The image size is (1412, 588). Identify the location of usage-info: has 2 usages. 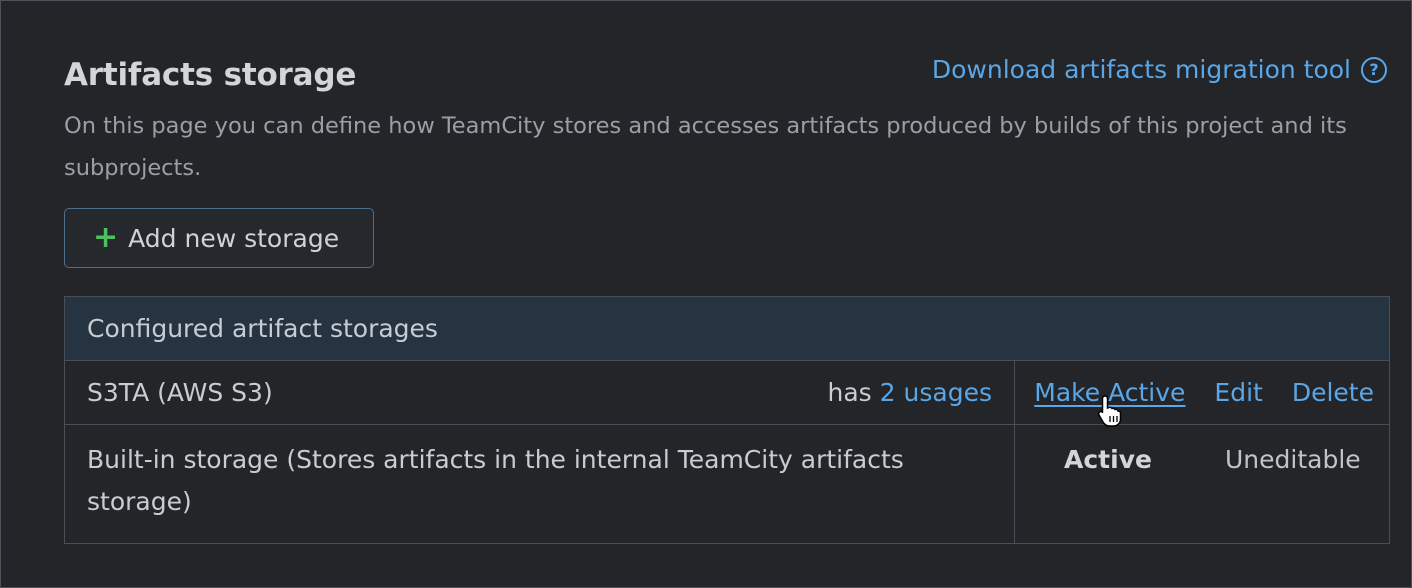
(910, 392).